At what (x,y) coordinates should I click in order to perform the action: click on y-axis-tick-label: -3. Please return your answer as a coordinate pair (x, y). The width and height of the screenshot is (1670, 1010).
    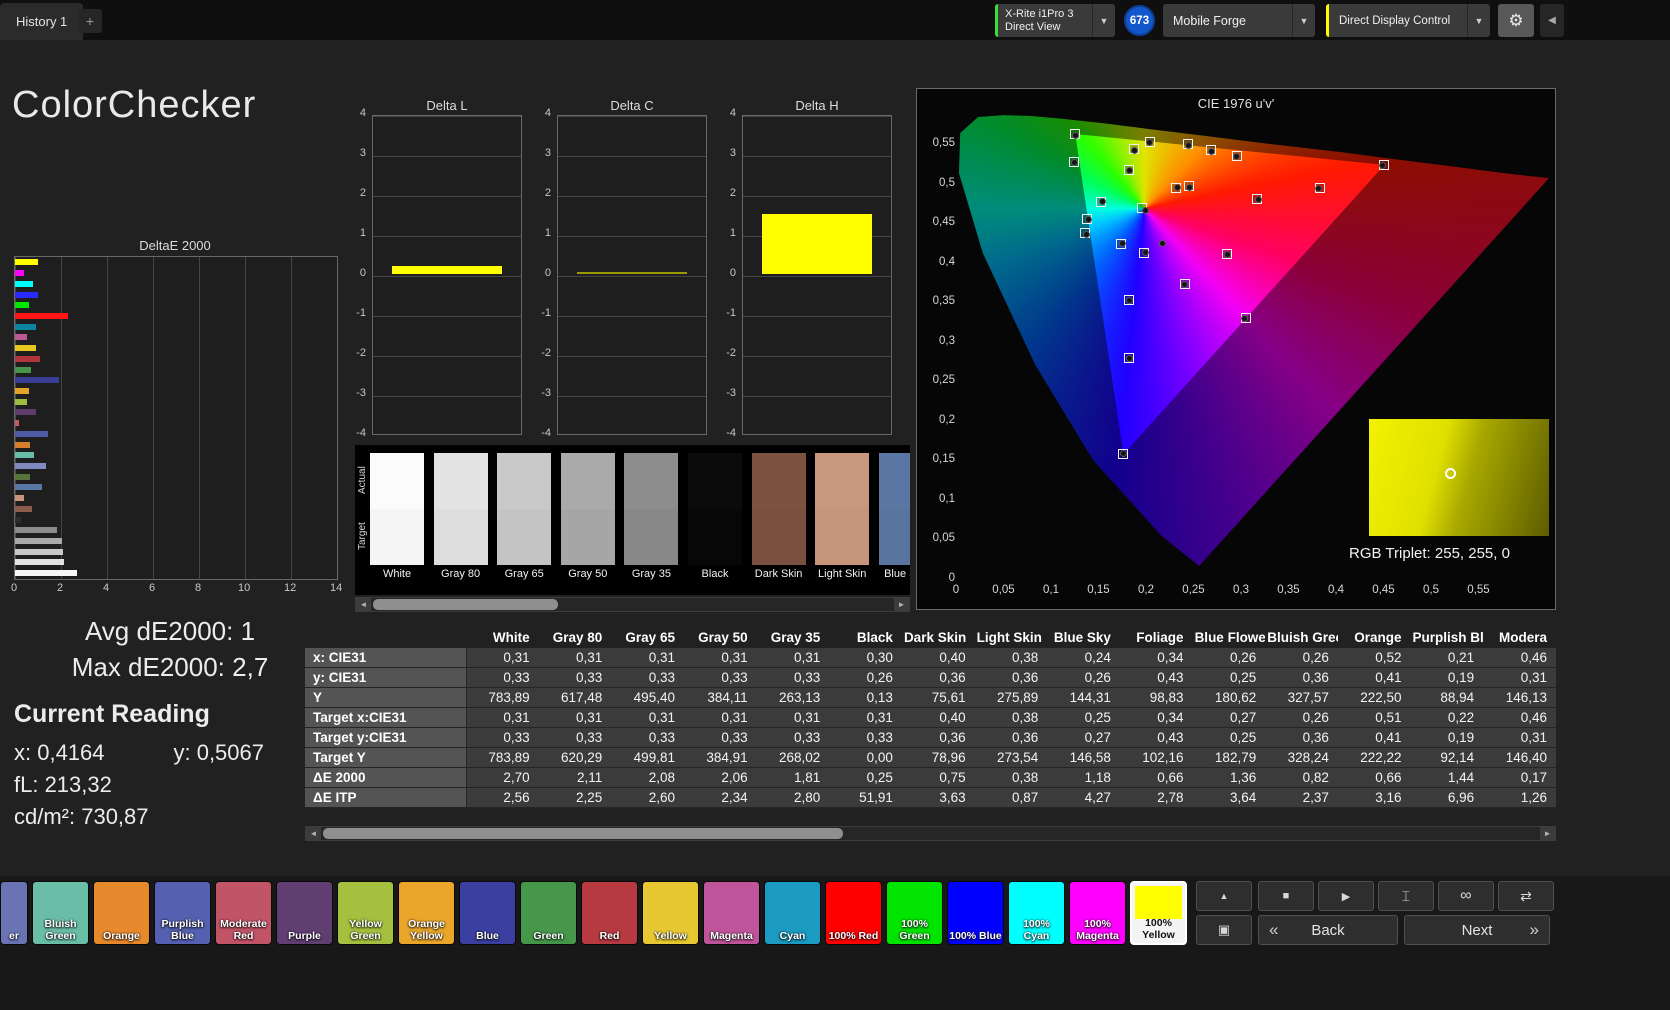
    Looking at the image, I should click on (361, 393).